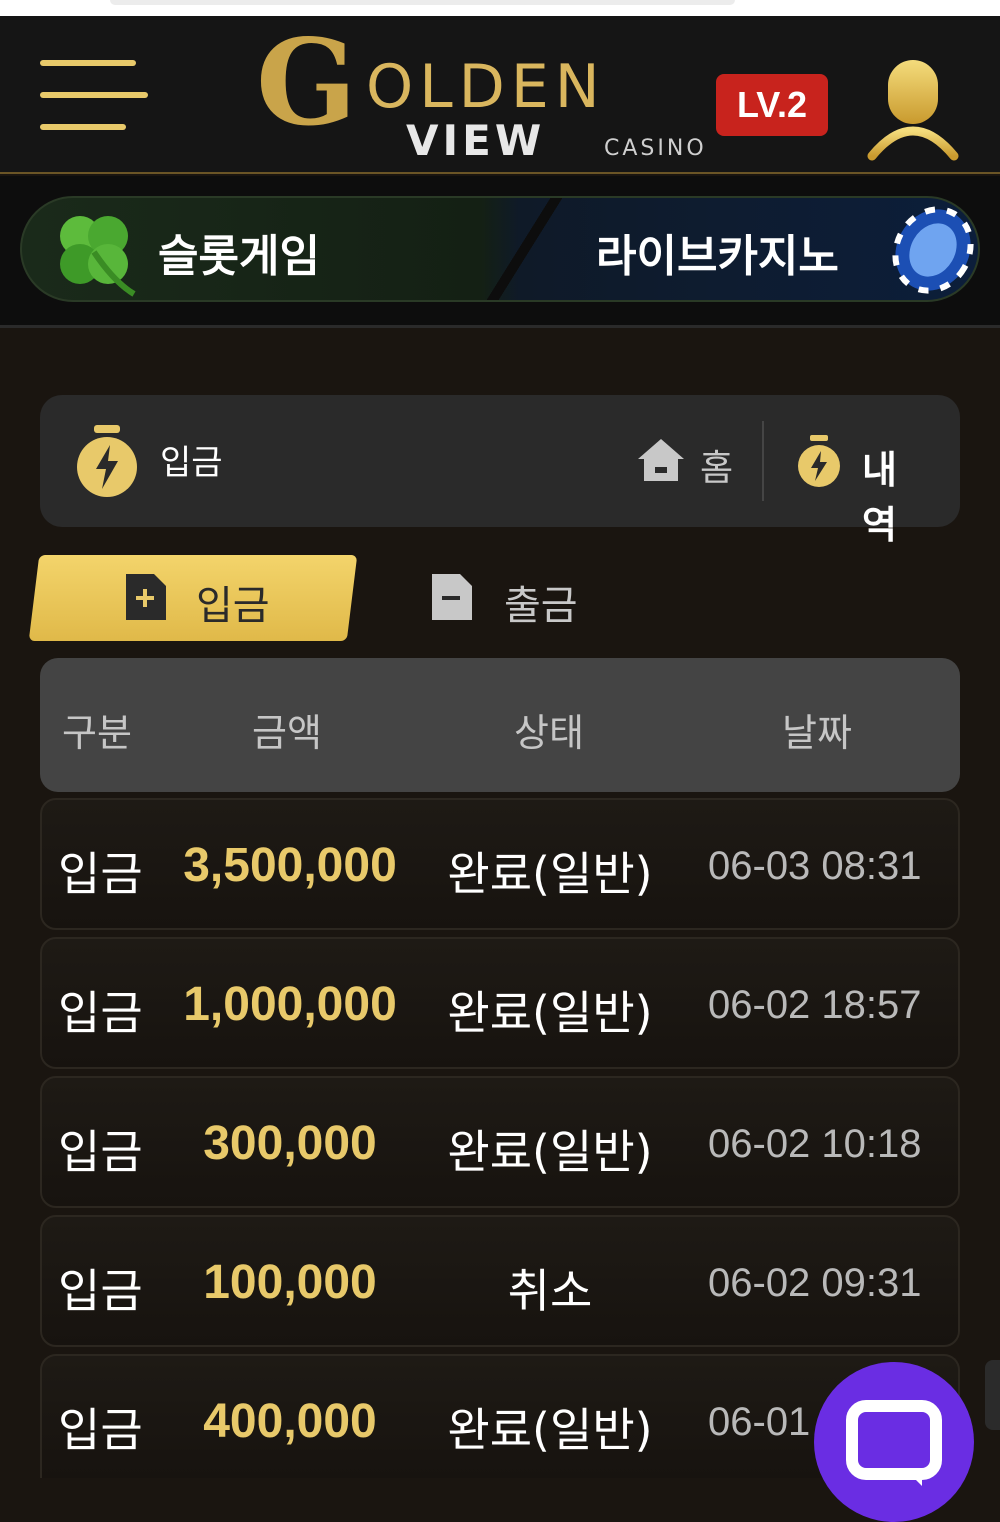  What do you see at coordinates (486, 87) in the screenshot?
I see `logo-golden: OLDEN` at bounding box center [486, 87].